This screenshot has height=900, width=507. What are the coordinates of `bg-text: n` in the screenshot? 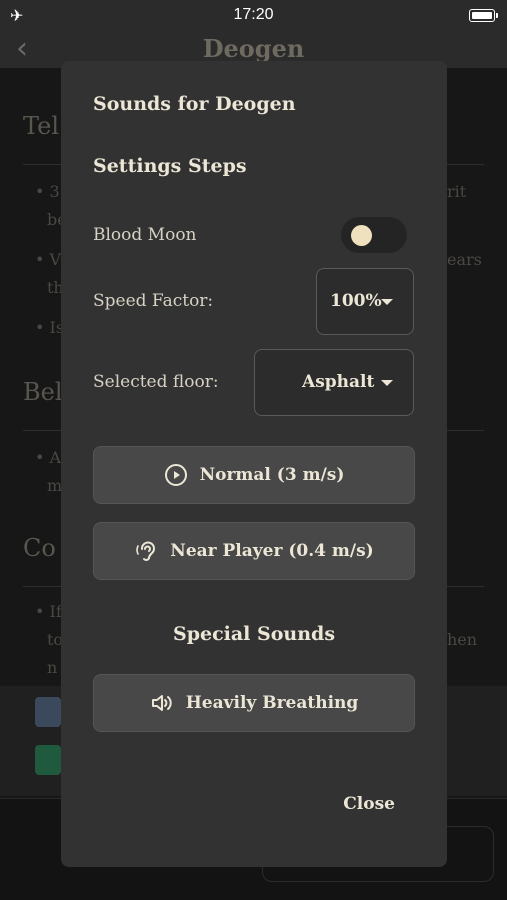 It's located at (52, 667).